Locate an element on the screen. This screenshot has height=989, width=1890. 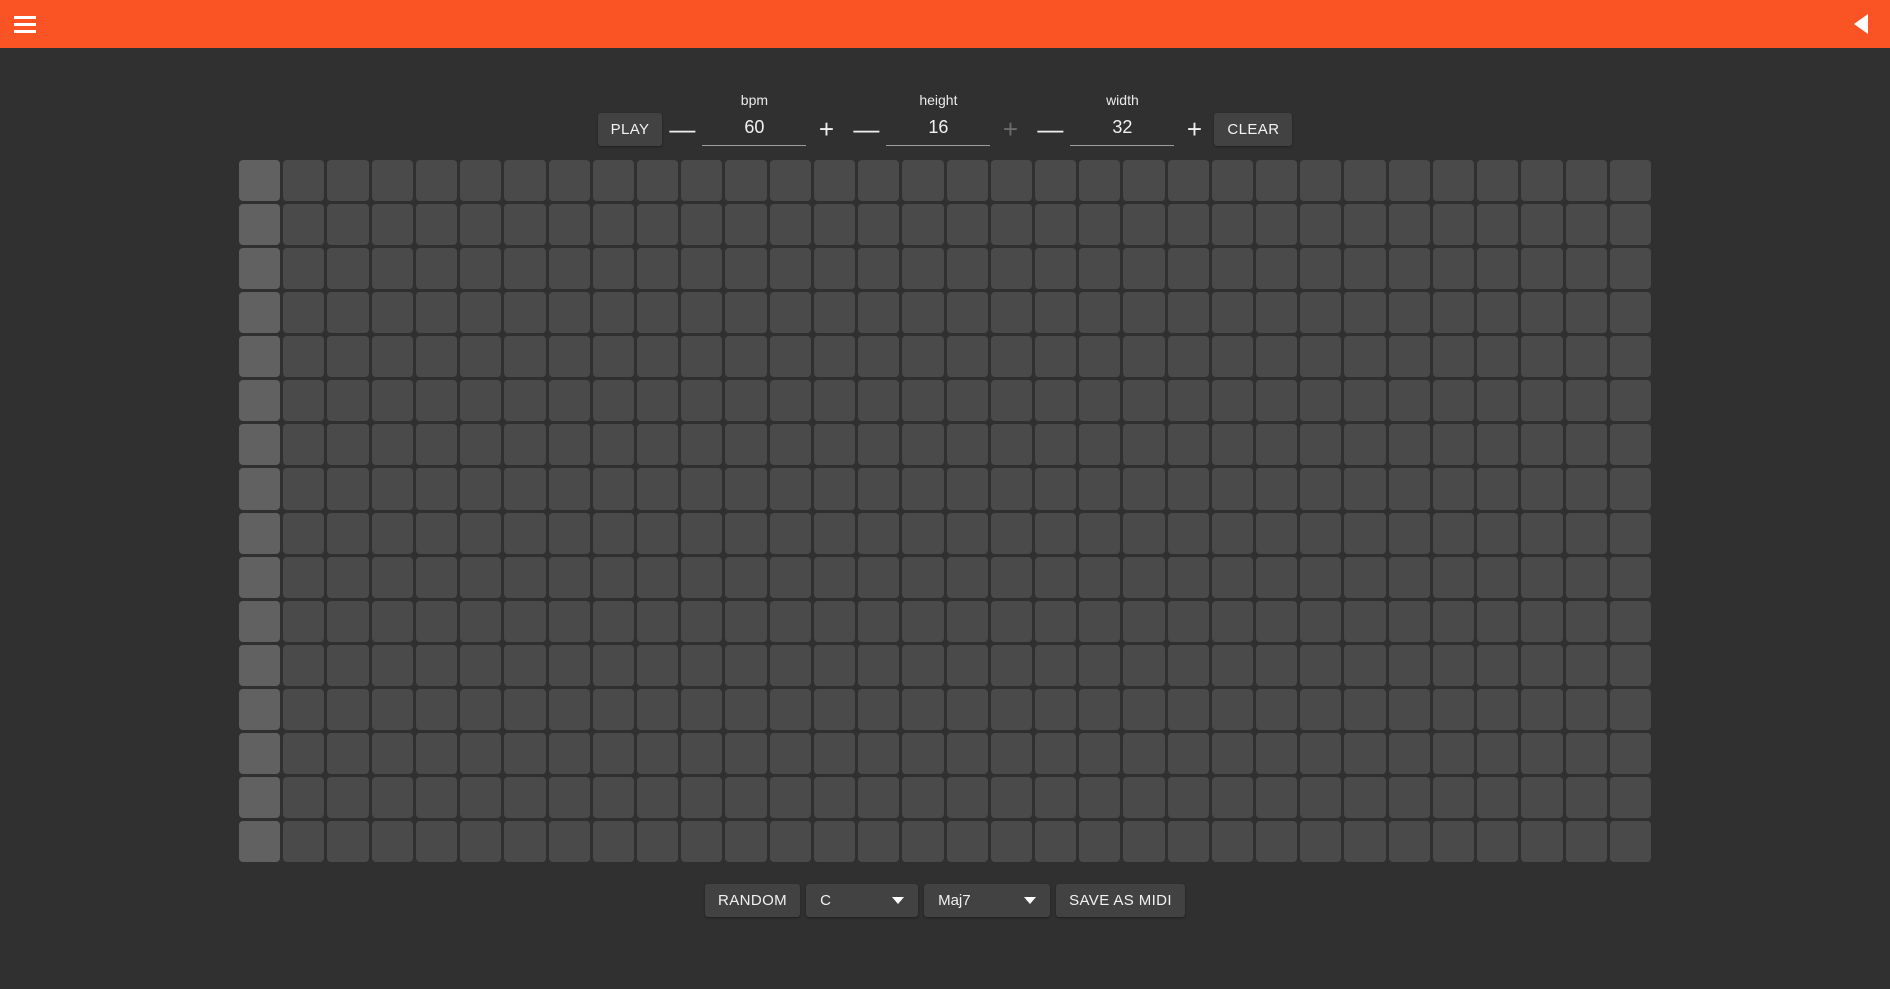
chord-type-select: Maj7 is located at coordinates (987, 900).